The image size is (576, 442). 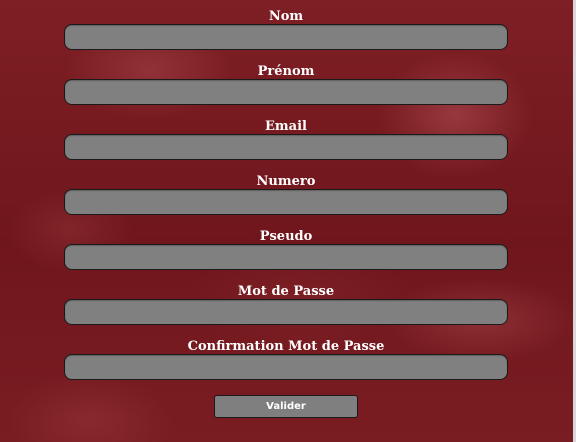 I want to click on label-numero: Numero, so click(x=286, y=181).